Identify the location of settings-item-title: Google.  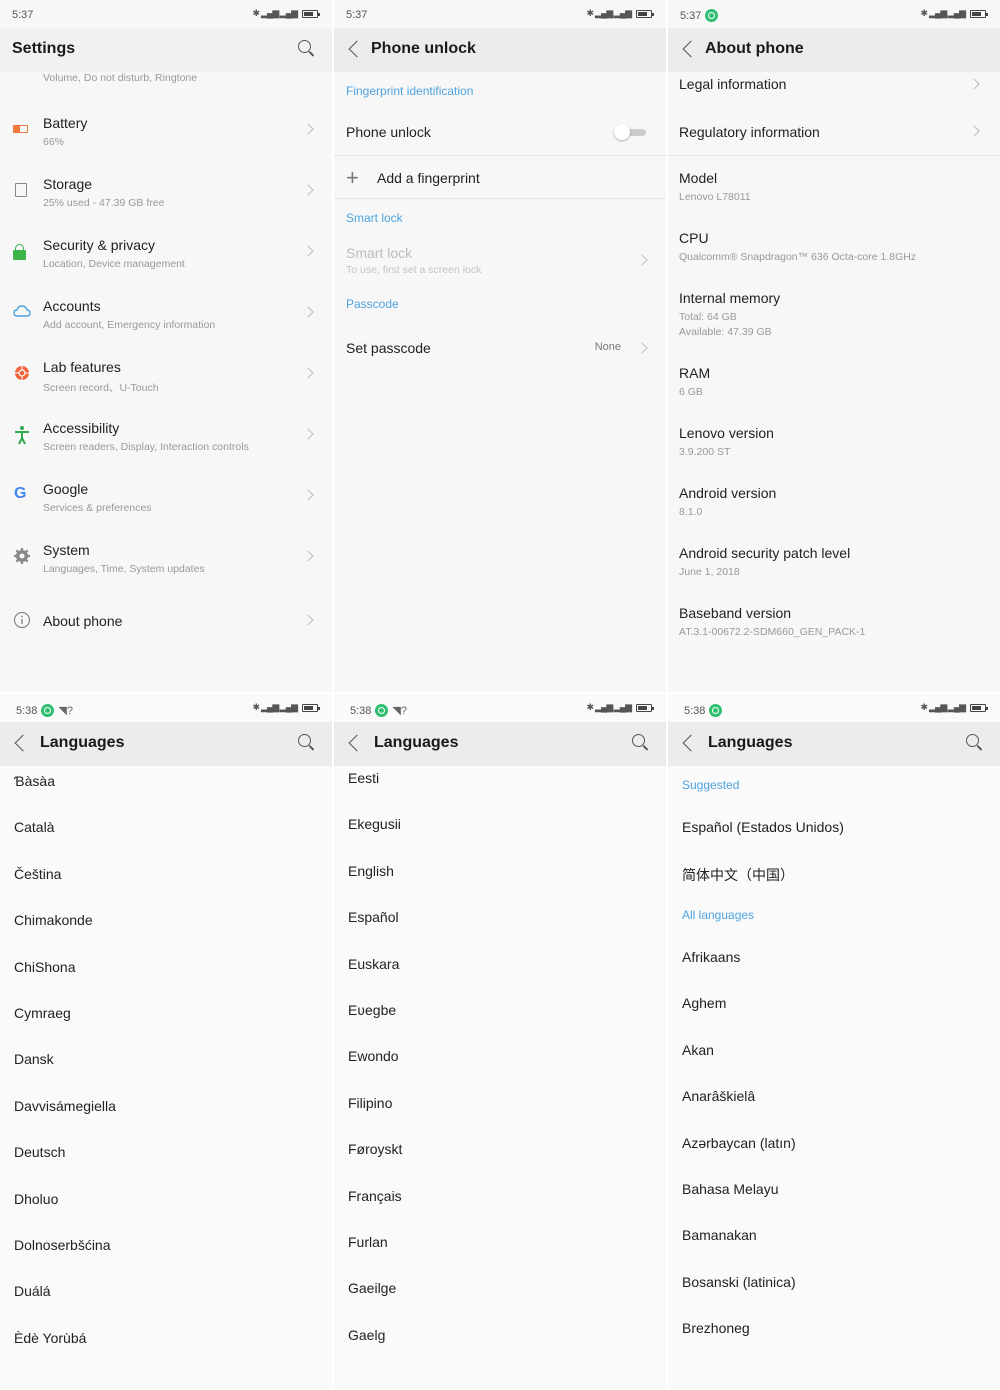
(66, 489).